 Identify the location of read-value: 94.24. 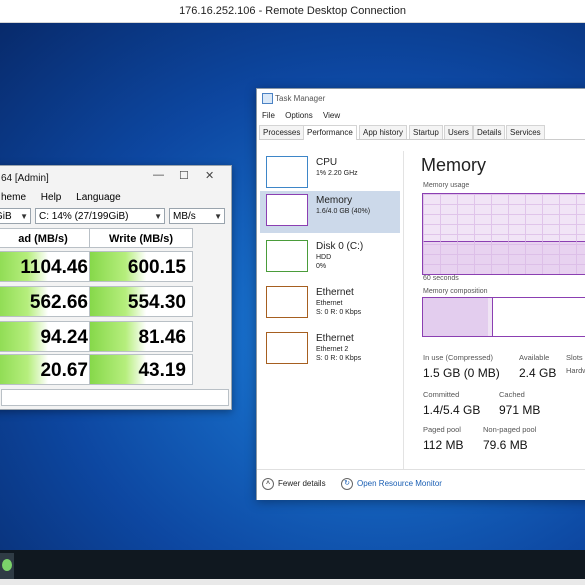
(47, 336).